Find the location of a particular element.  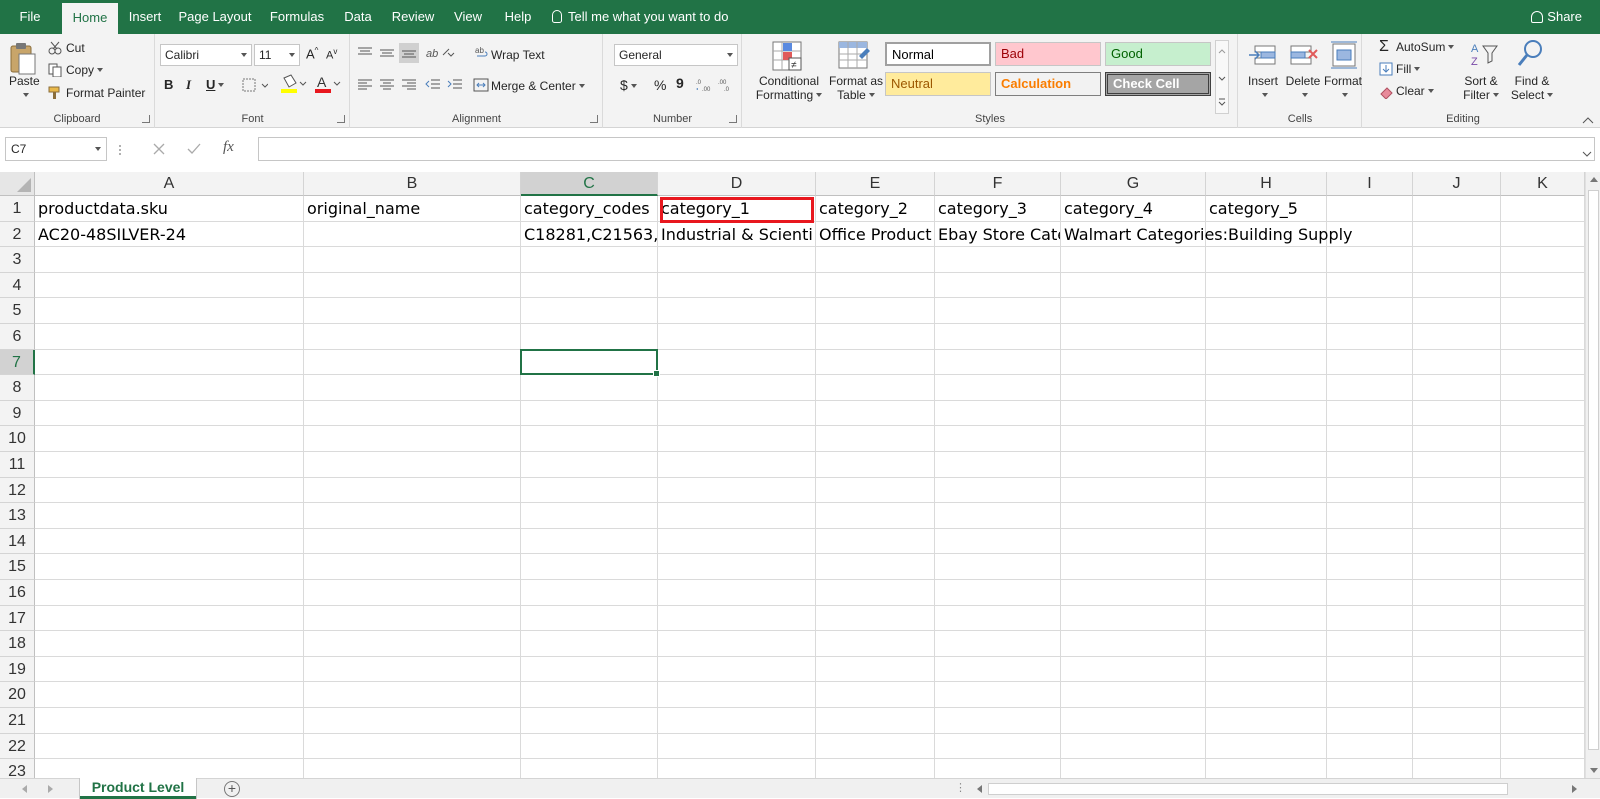

underline-button: U is located at coordinates (215, 84).